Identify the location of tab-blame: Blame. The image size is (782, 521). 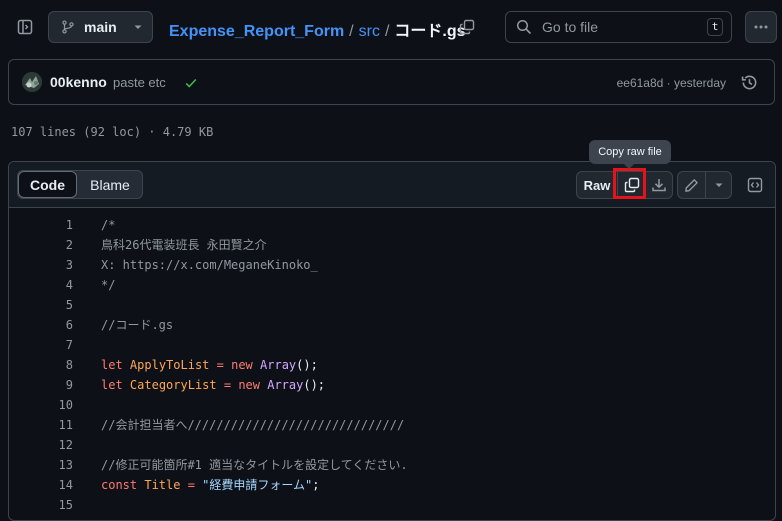
(110, 184).